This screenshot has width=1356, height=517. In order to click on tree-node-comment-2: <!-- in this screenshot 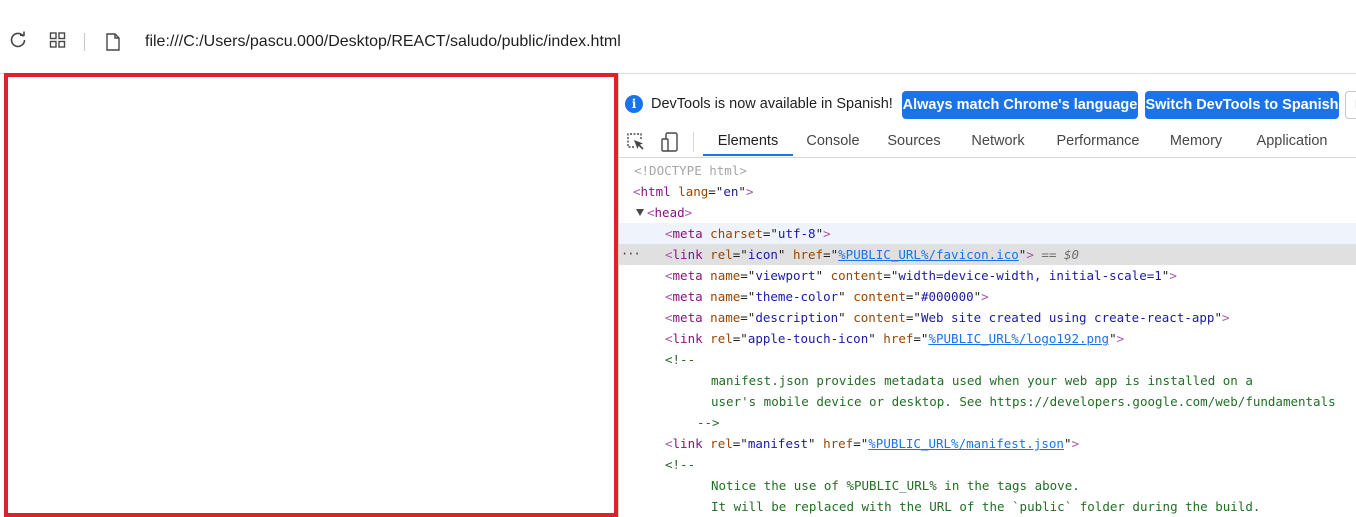, I will do `click(987, 464)`.